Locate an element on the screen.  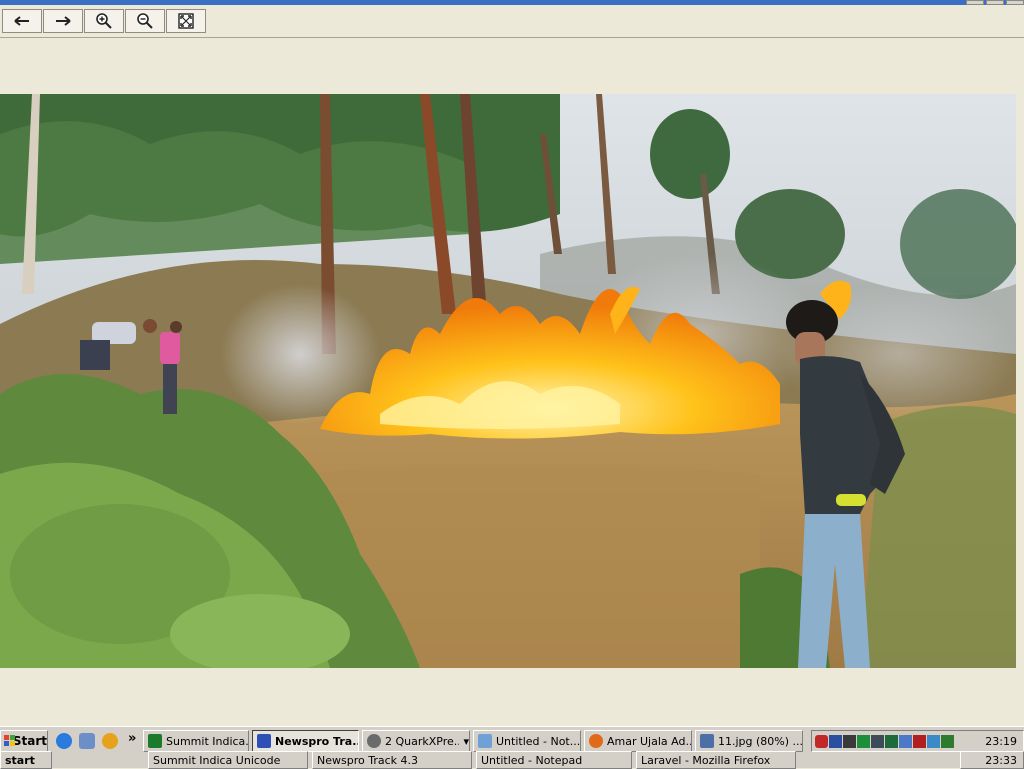
keyboard-icon is located at coordinates (849, 741).